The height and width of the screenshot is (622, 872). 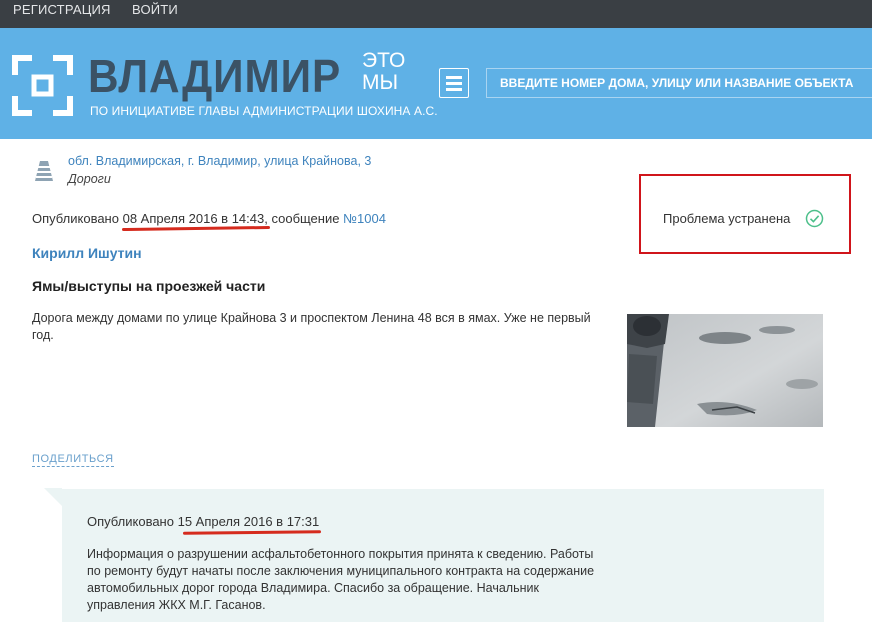 What do you see at coordinates (814, 218) in the screenshot?
I see `check-circle-icon` at bounding box center [814, 218].